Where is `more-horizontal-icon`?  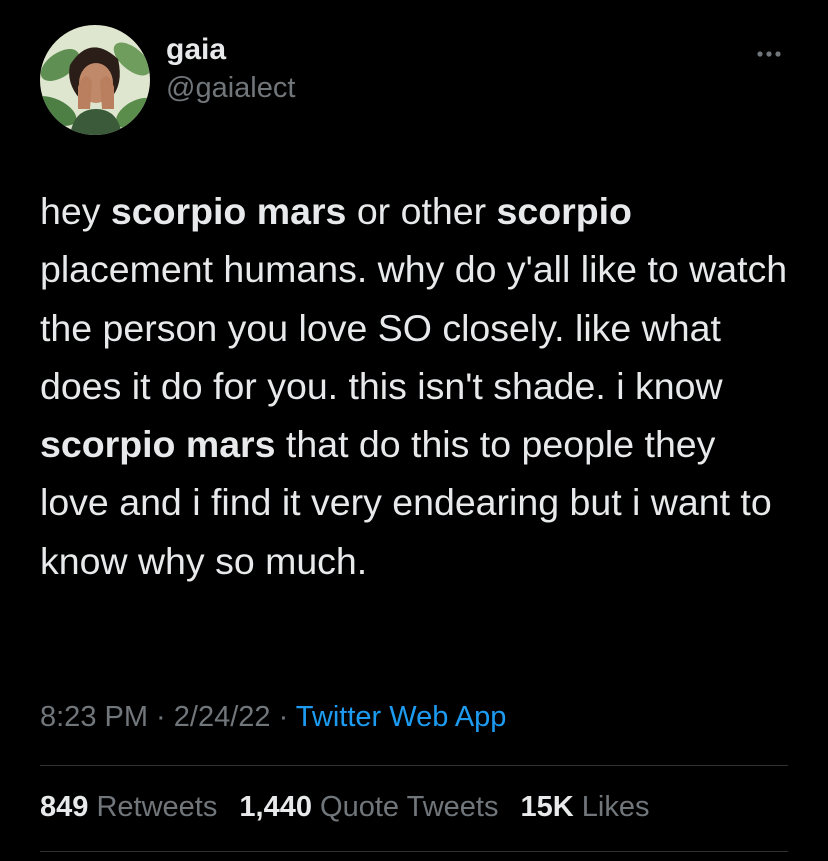
more-horizontal-icon is located at coordinates (769, 54).